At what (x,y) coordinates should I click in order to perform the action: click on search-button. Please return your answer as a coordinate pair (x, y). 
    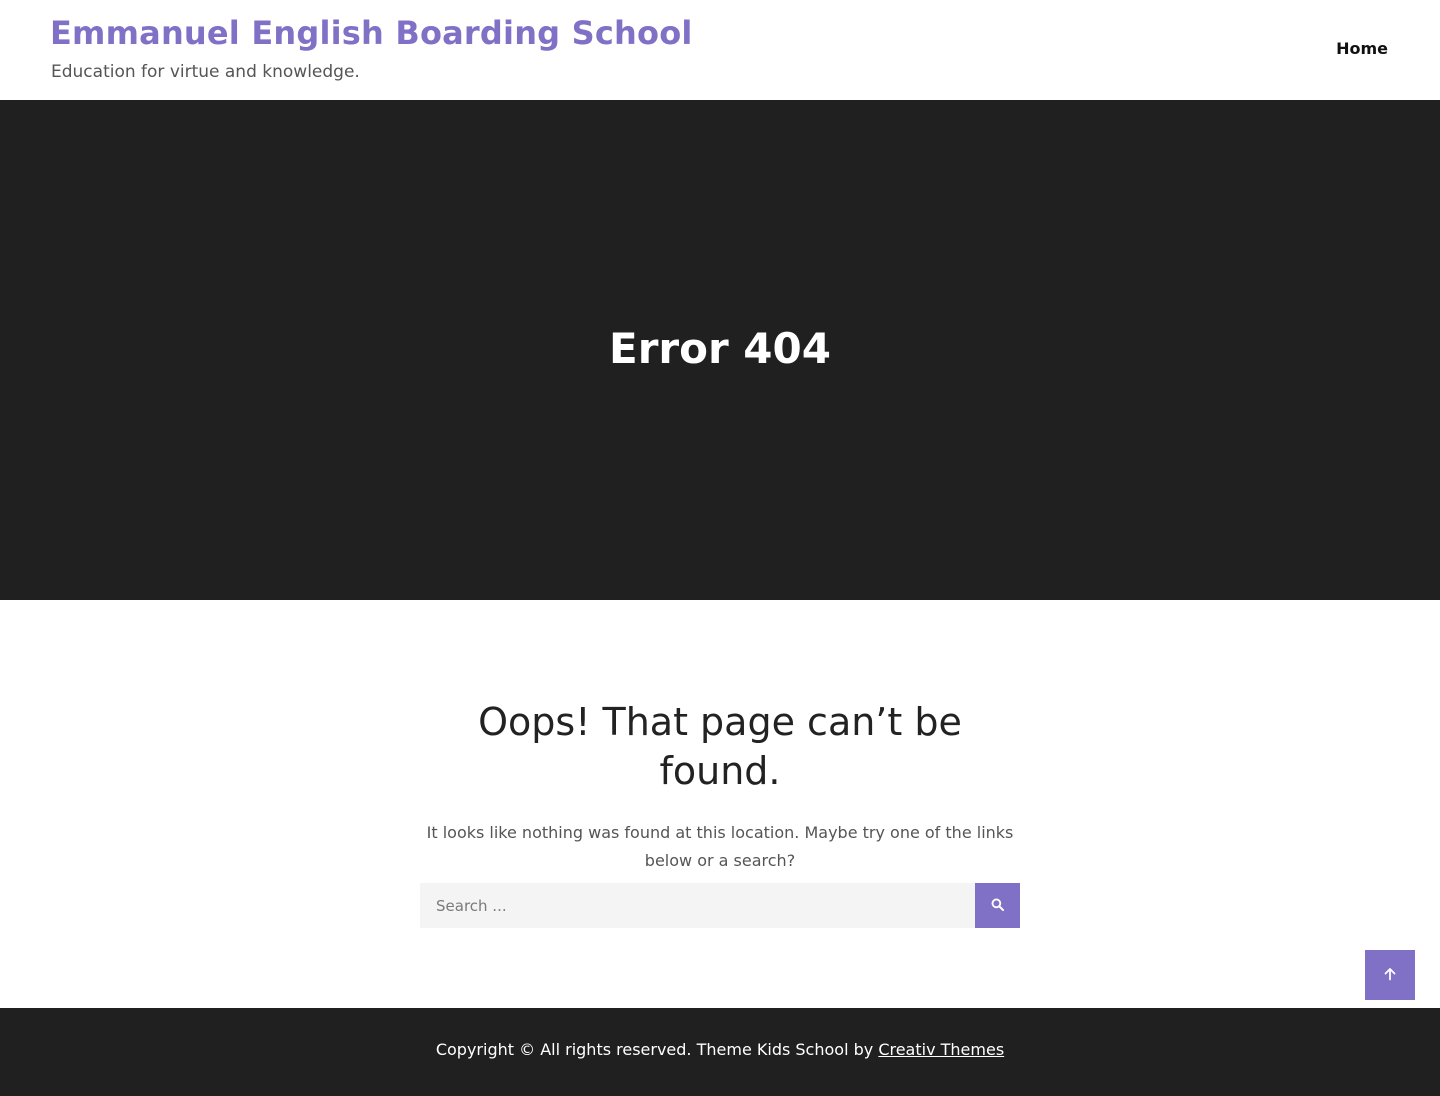
    Looking at the image, I should click on (997, 905).